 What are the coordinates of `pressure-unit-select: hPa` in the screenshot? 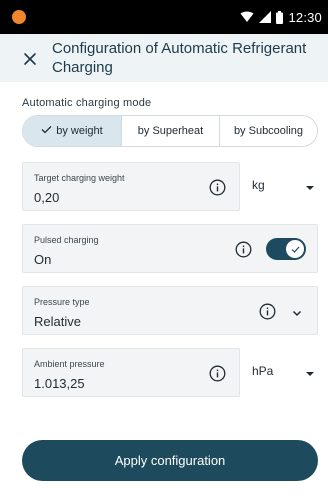 It's located at (262, 371).